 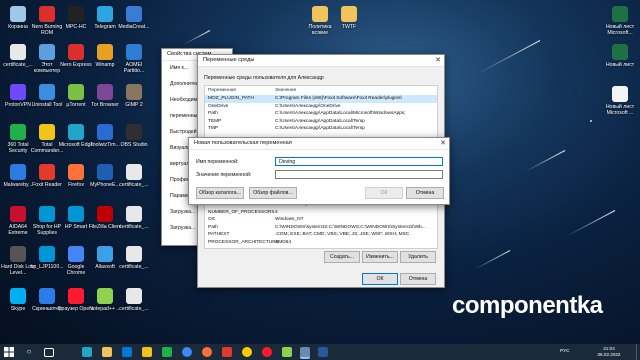 I want to click on column-header-name: Переменная, so click(x=222, y=91).